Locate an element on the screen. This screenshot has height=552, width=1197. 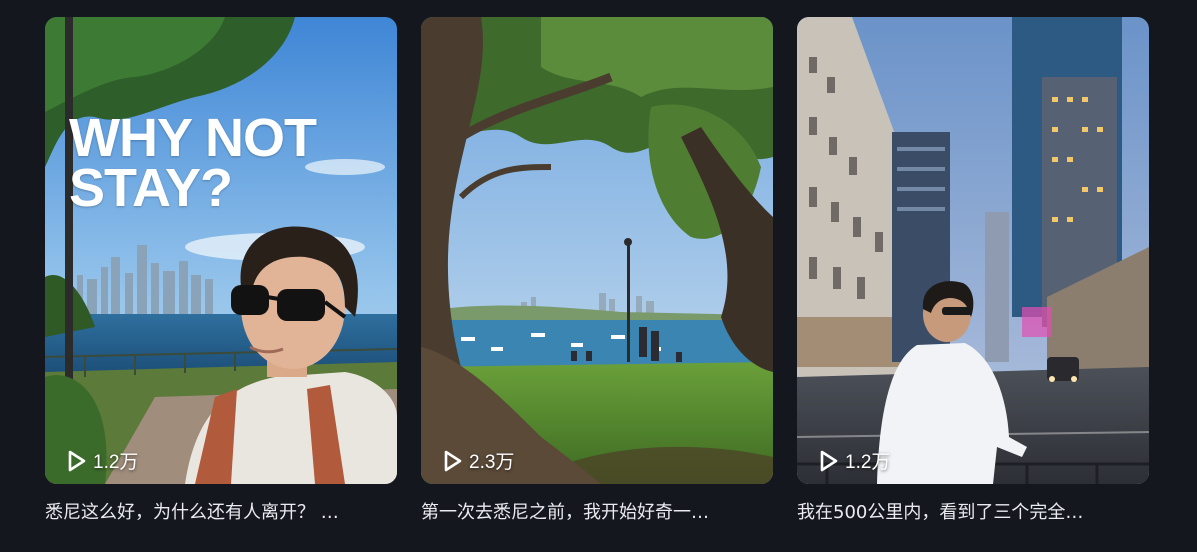
thumbnail-overlay-text: WHY NOT STAY? is located at coordinates (193, 163).